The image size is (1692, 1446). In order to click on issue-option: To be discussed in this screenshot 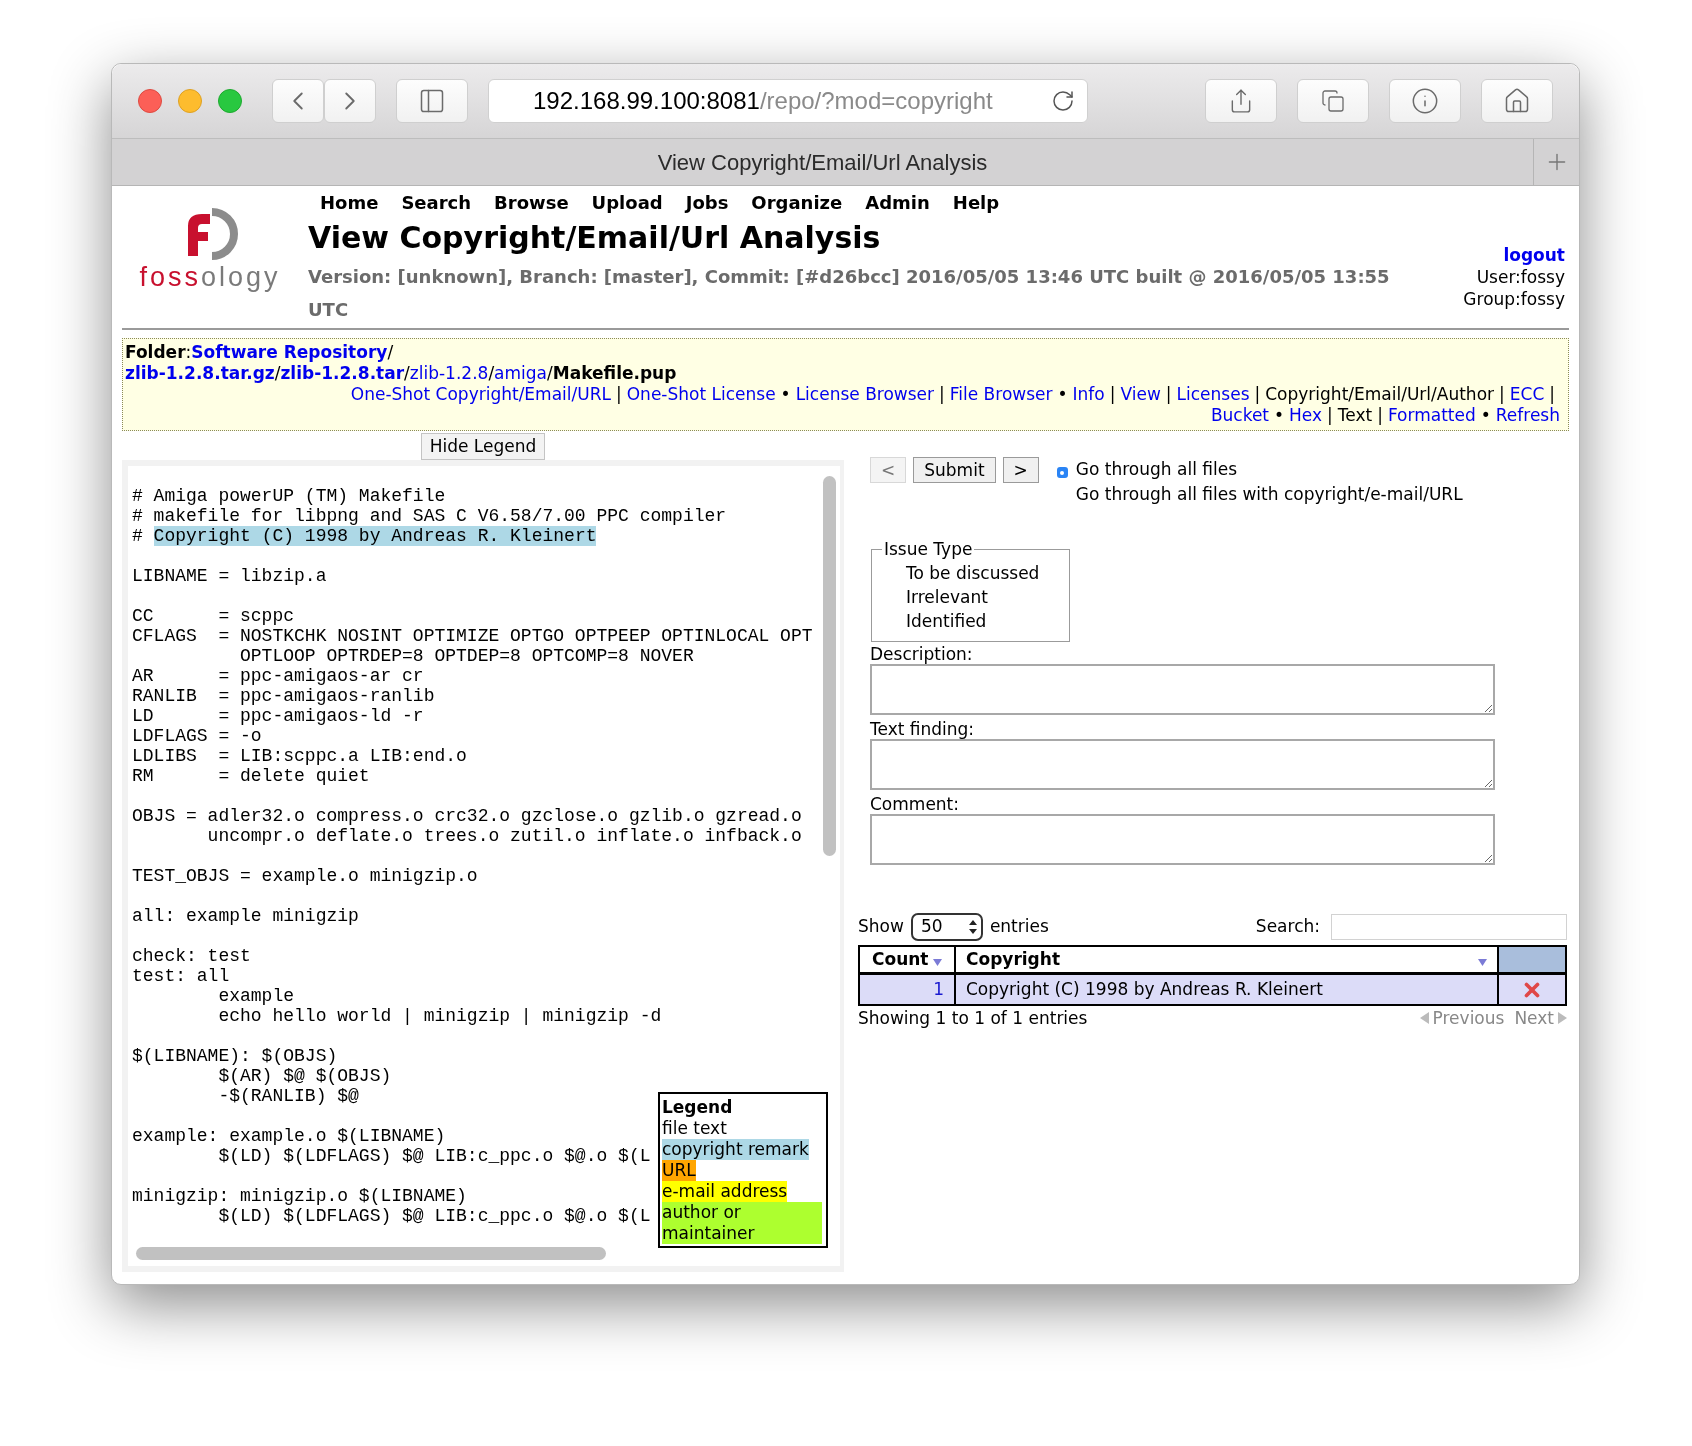, I will do `click(987, 573)`.